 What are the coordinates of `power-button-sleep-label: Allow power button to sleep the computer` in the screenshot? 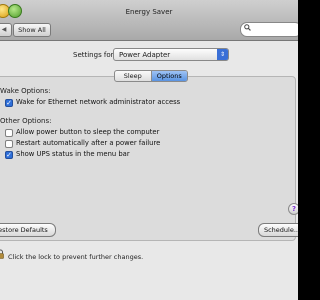 It's located at (88, 132).